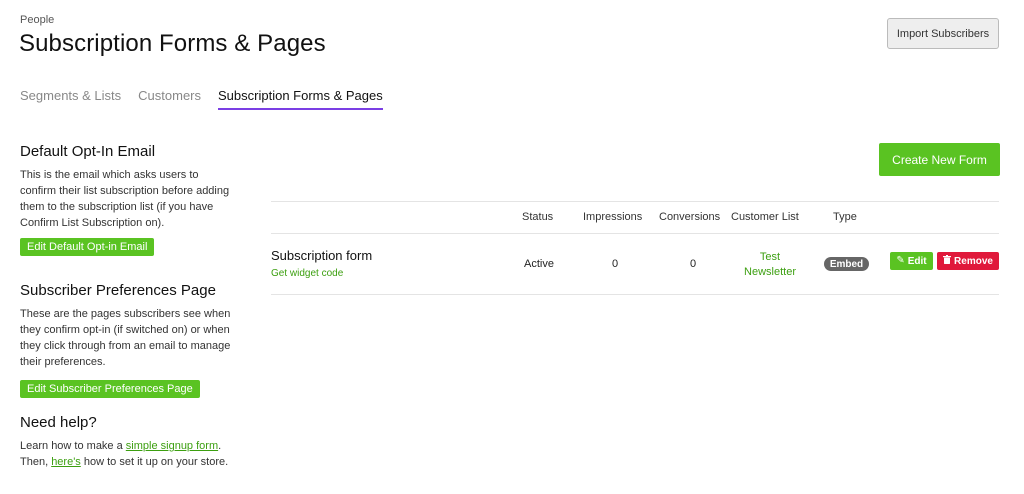 Image resolution: width=1024 pixels, height=494 pixels. I want to click on column-header-customer-list: Customer List, so click(765, 217).